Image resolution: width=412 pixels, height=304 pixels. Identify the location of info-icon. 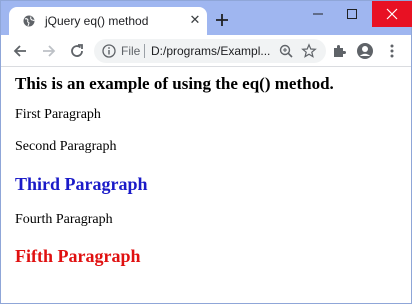
(109, 51).